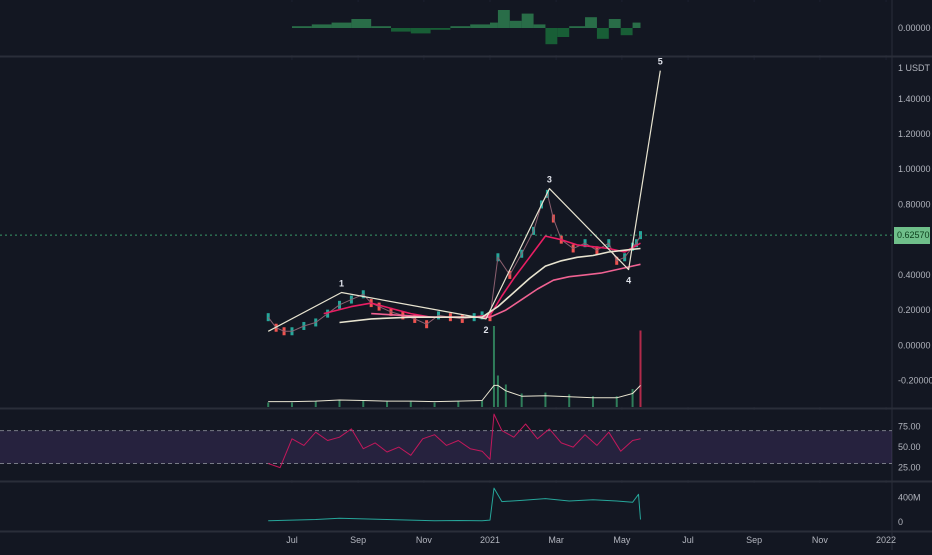 Image resolution: width=932 pixels, height=555 pixels. I want to click on current-price-label: 0.62570, so click(913, 235).